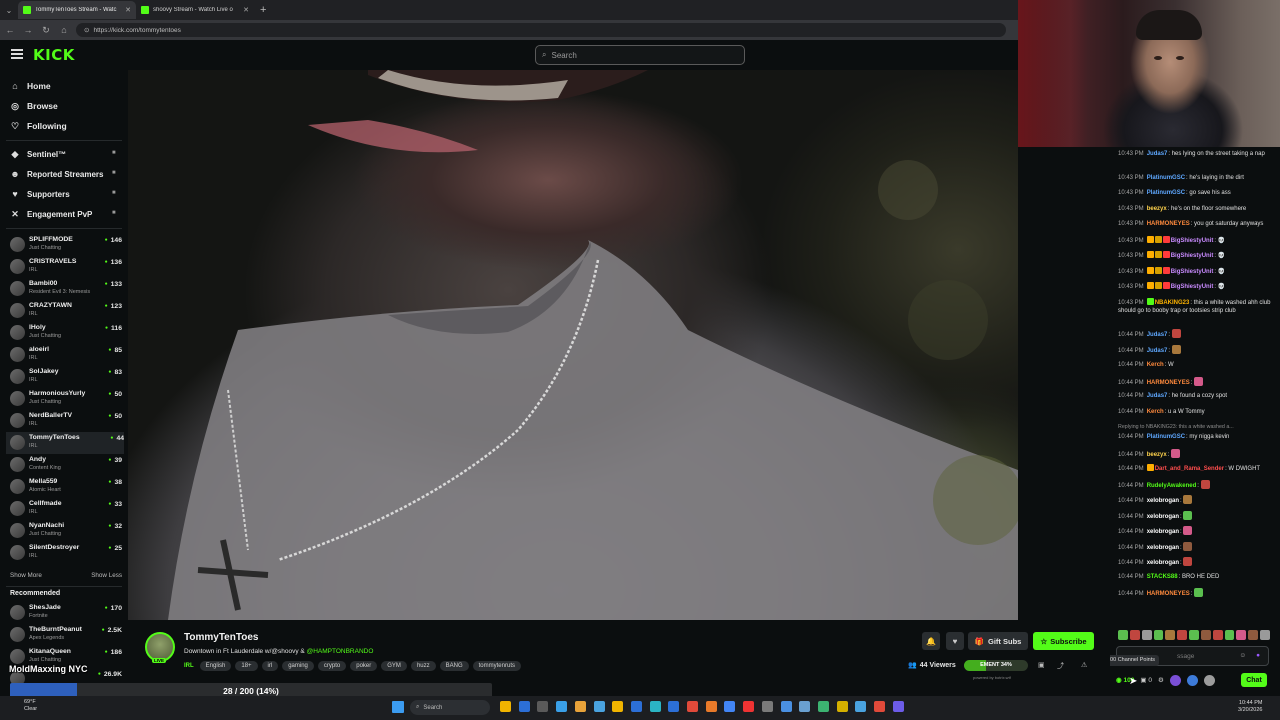  I want to click on sub-count: ▣ 0, so click(1146, 680).